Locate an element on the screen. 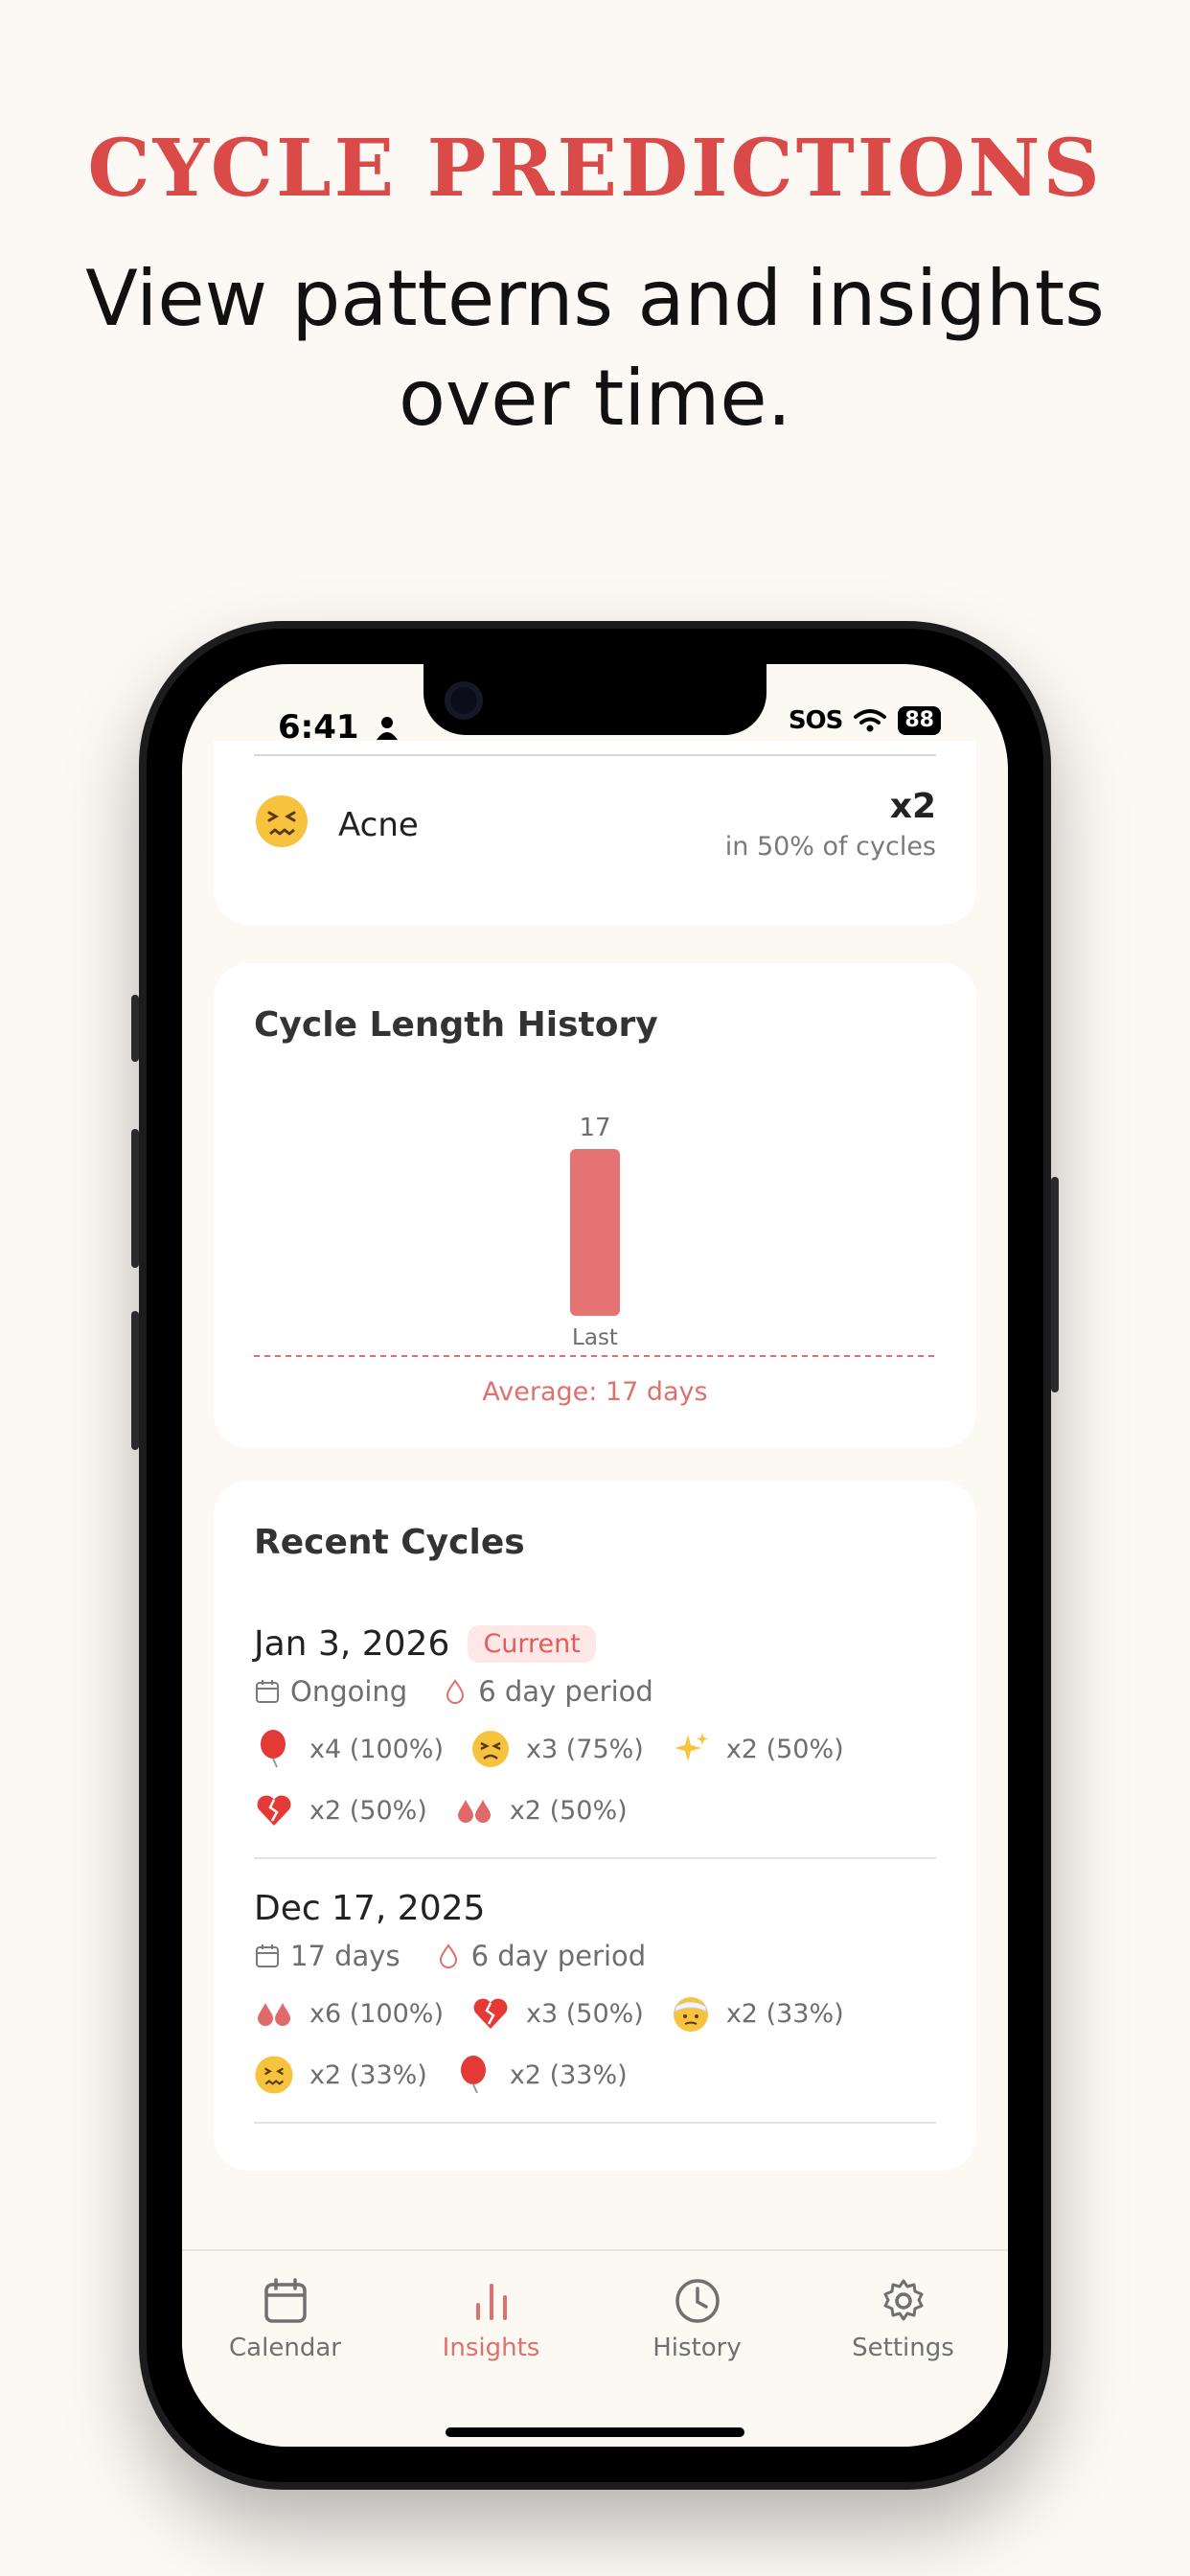 The image size is (1190, 2576). mute-switch is located at coordinates (135, 1028).